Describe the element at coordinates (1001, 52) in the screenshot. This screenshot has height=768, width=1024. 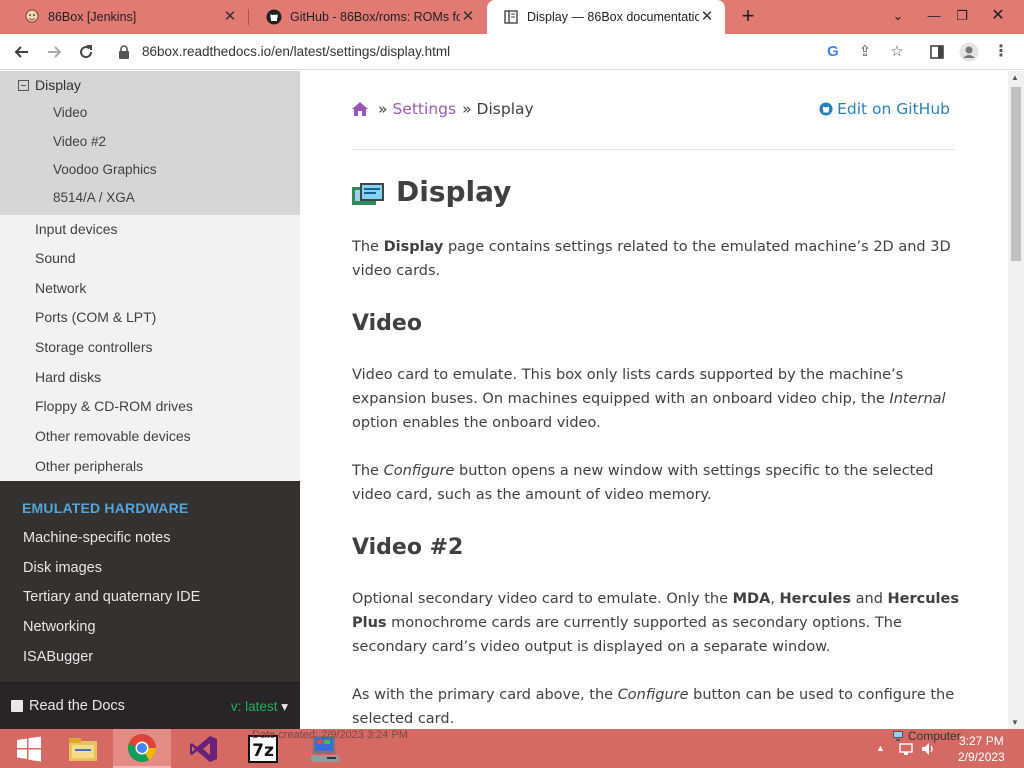
I see `browser-menu-icon: ⋮` at that location.